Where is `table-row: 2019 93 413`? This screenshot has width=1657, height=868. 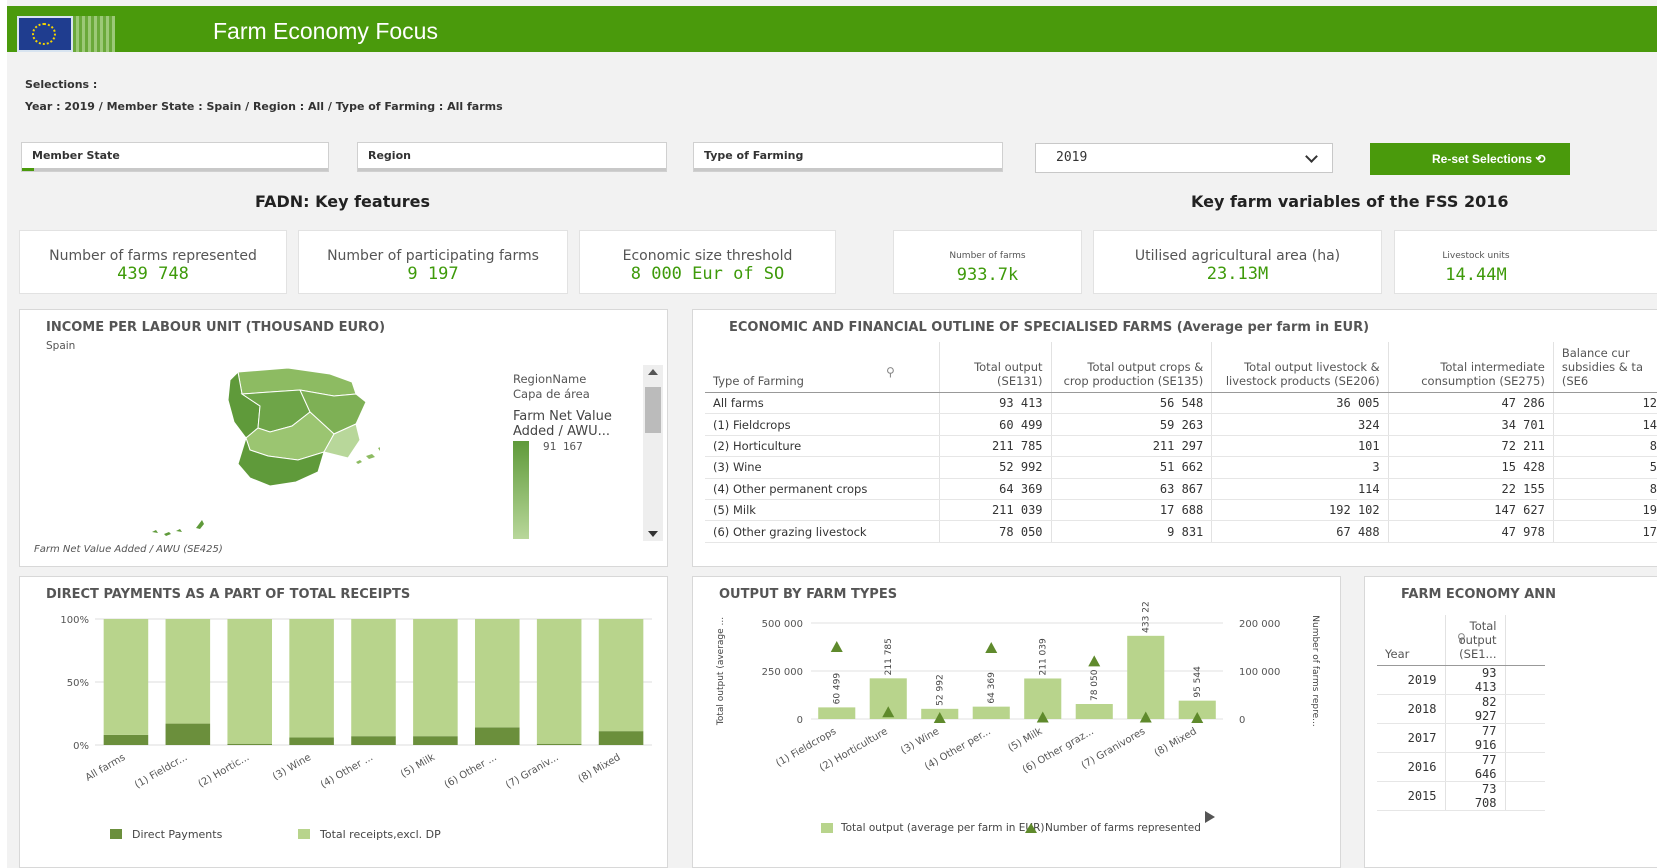 table-row: 2019 93 413 is located at coordinates (1461, 680).